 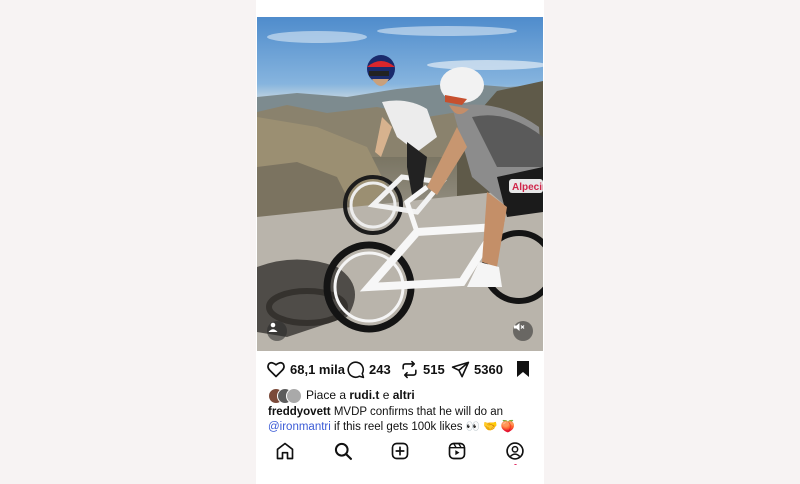 What do you see at coordinates (409, 369) in the screenshot?
I see `repost-icon` at bounding box center [409, 369].